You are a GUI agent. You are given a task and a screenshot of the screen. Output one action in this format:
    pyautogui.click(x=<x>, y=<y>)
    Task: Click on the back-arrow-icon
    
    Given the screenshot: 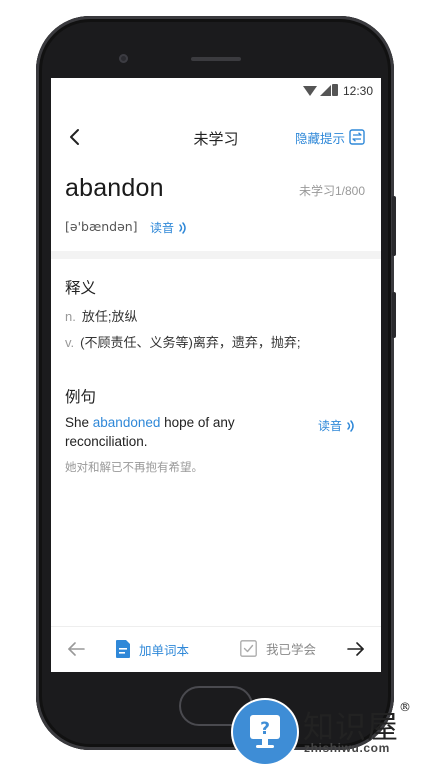 What is the action you would take?
    pyautogui.click(x=75, y=137)
    